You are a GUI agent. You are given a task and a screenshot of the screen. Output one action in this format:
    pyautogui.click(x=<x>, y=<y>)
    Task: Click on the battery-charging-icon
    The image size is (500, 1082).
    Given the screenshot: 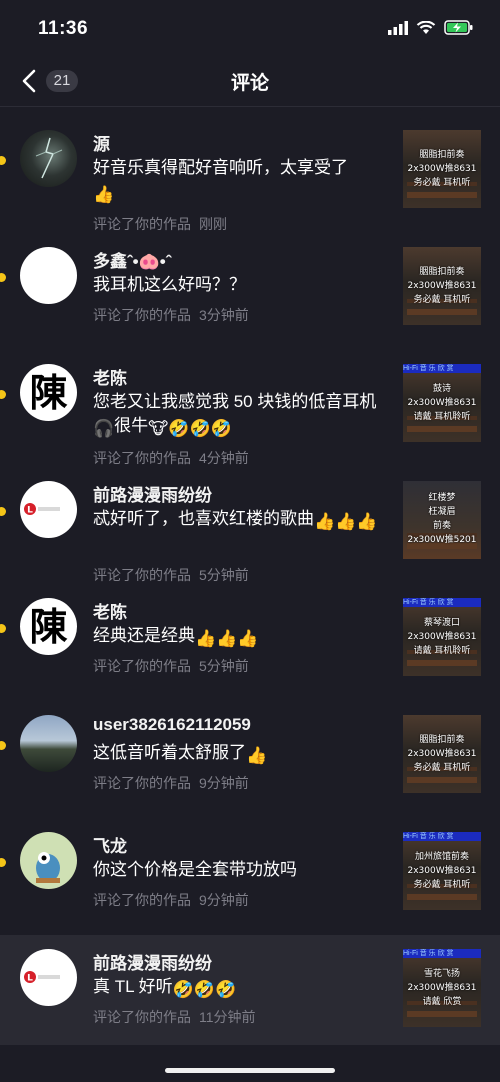 What is the action you would take?
    pyautogui.click(x=458, y=27)
    